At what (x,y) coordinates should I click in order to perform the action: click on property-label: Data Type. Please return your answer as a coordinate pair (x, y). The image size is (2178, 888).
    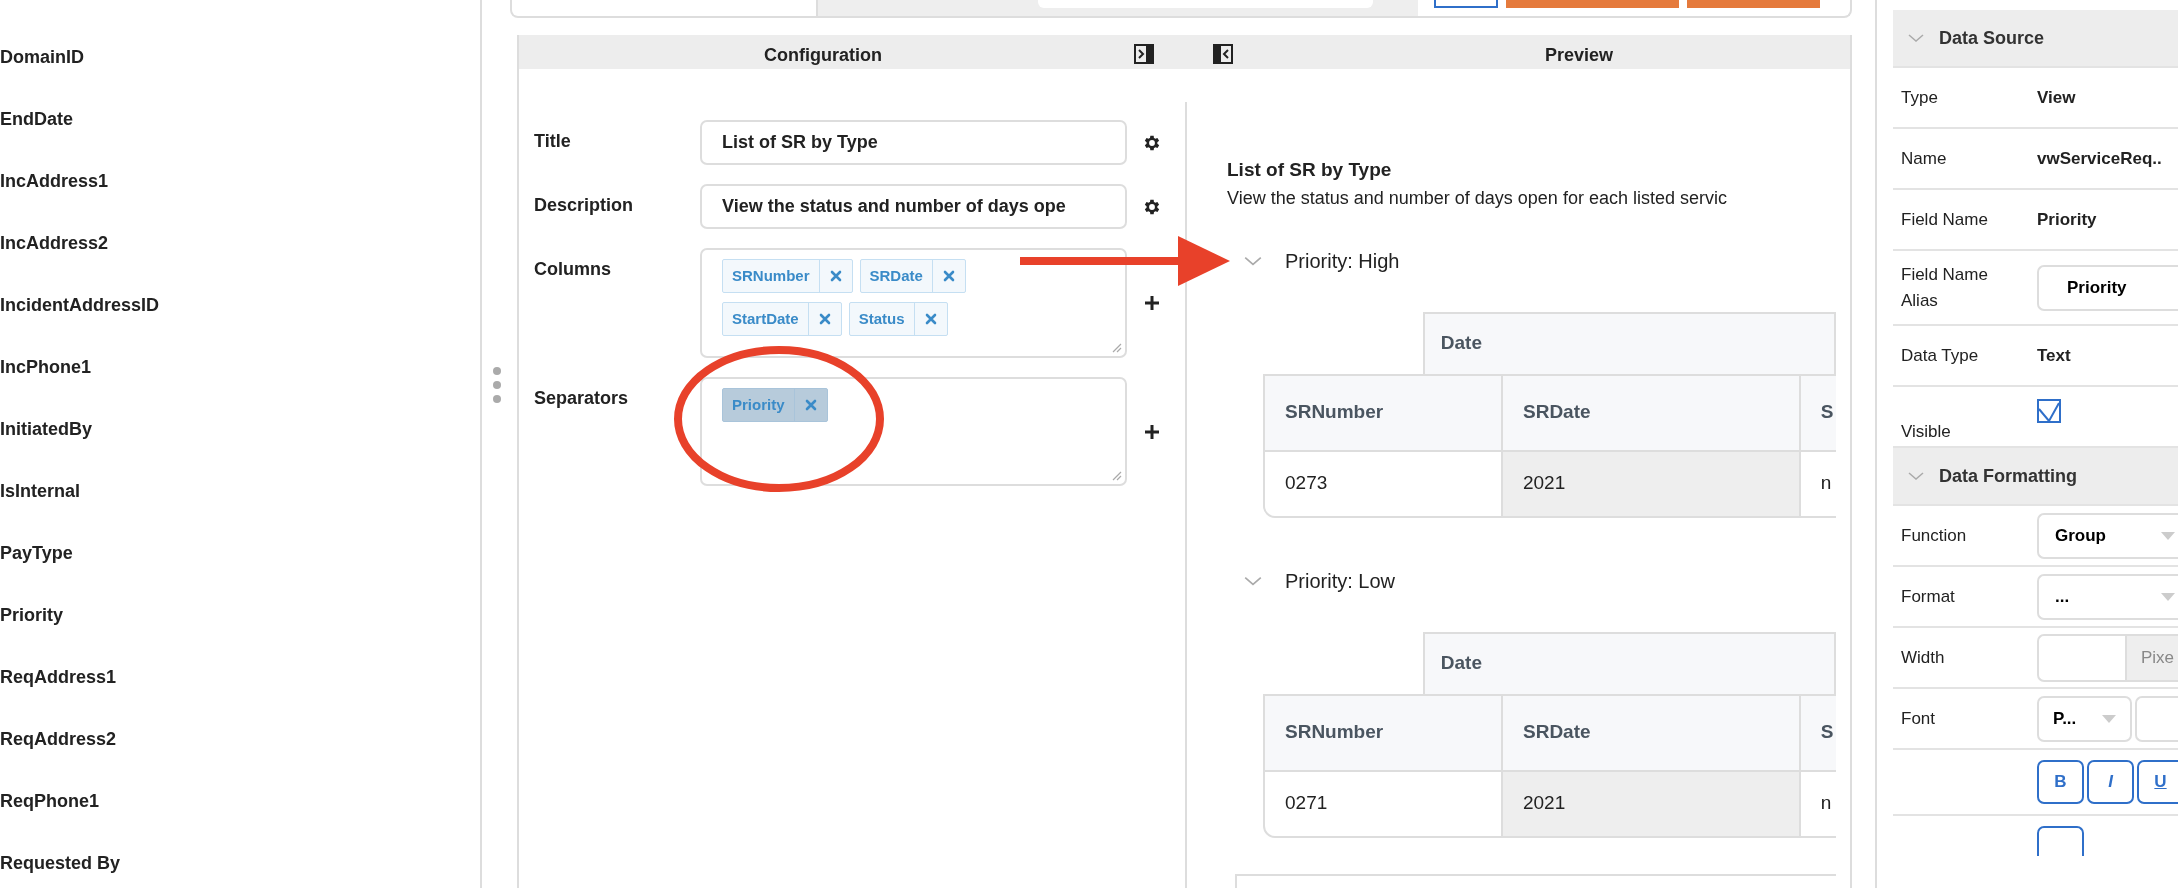
    Looking at the image, I should click on (1940, 355).